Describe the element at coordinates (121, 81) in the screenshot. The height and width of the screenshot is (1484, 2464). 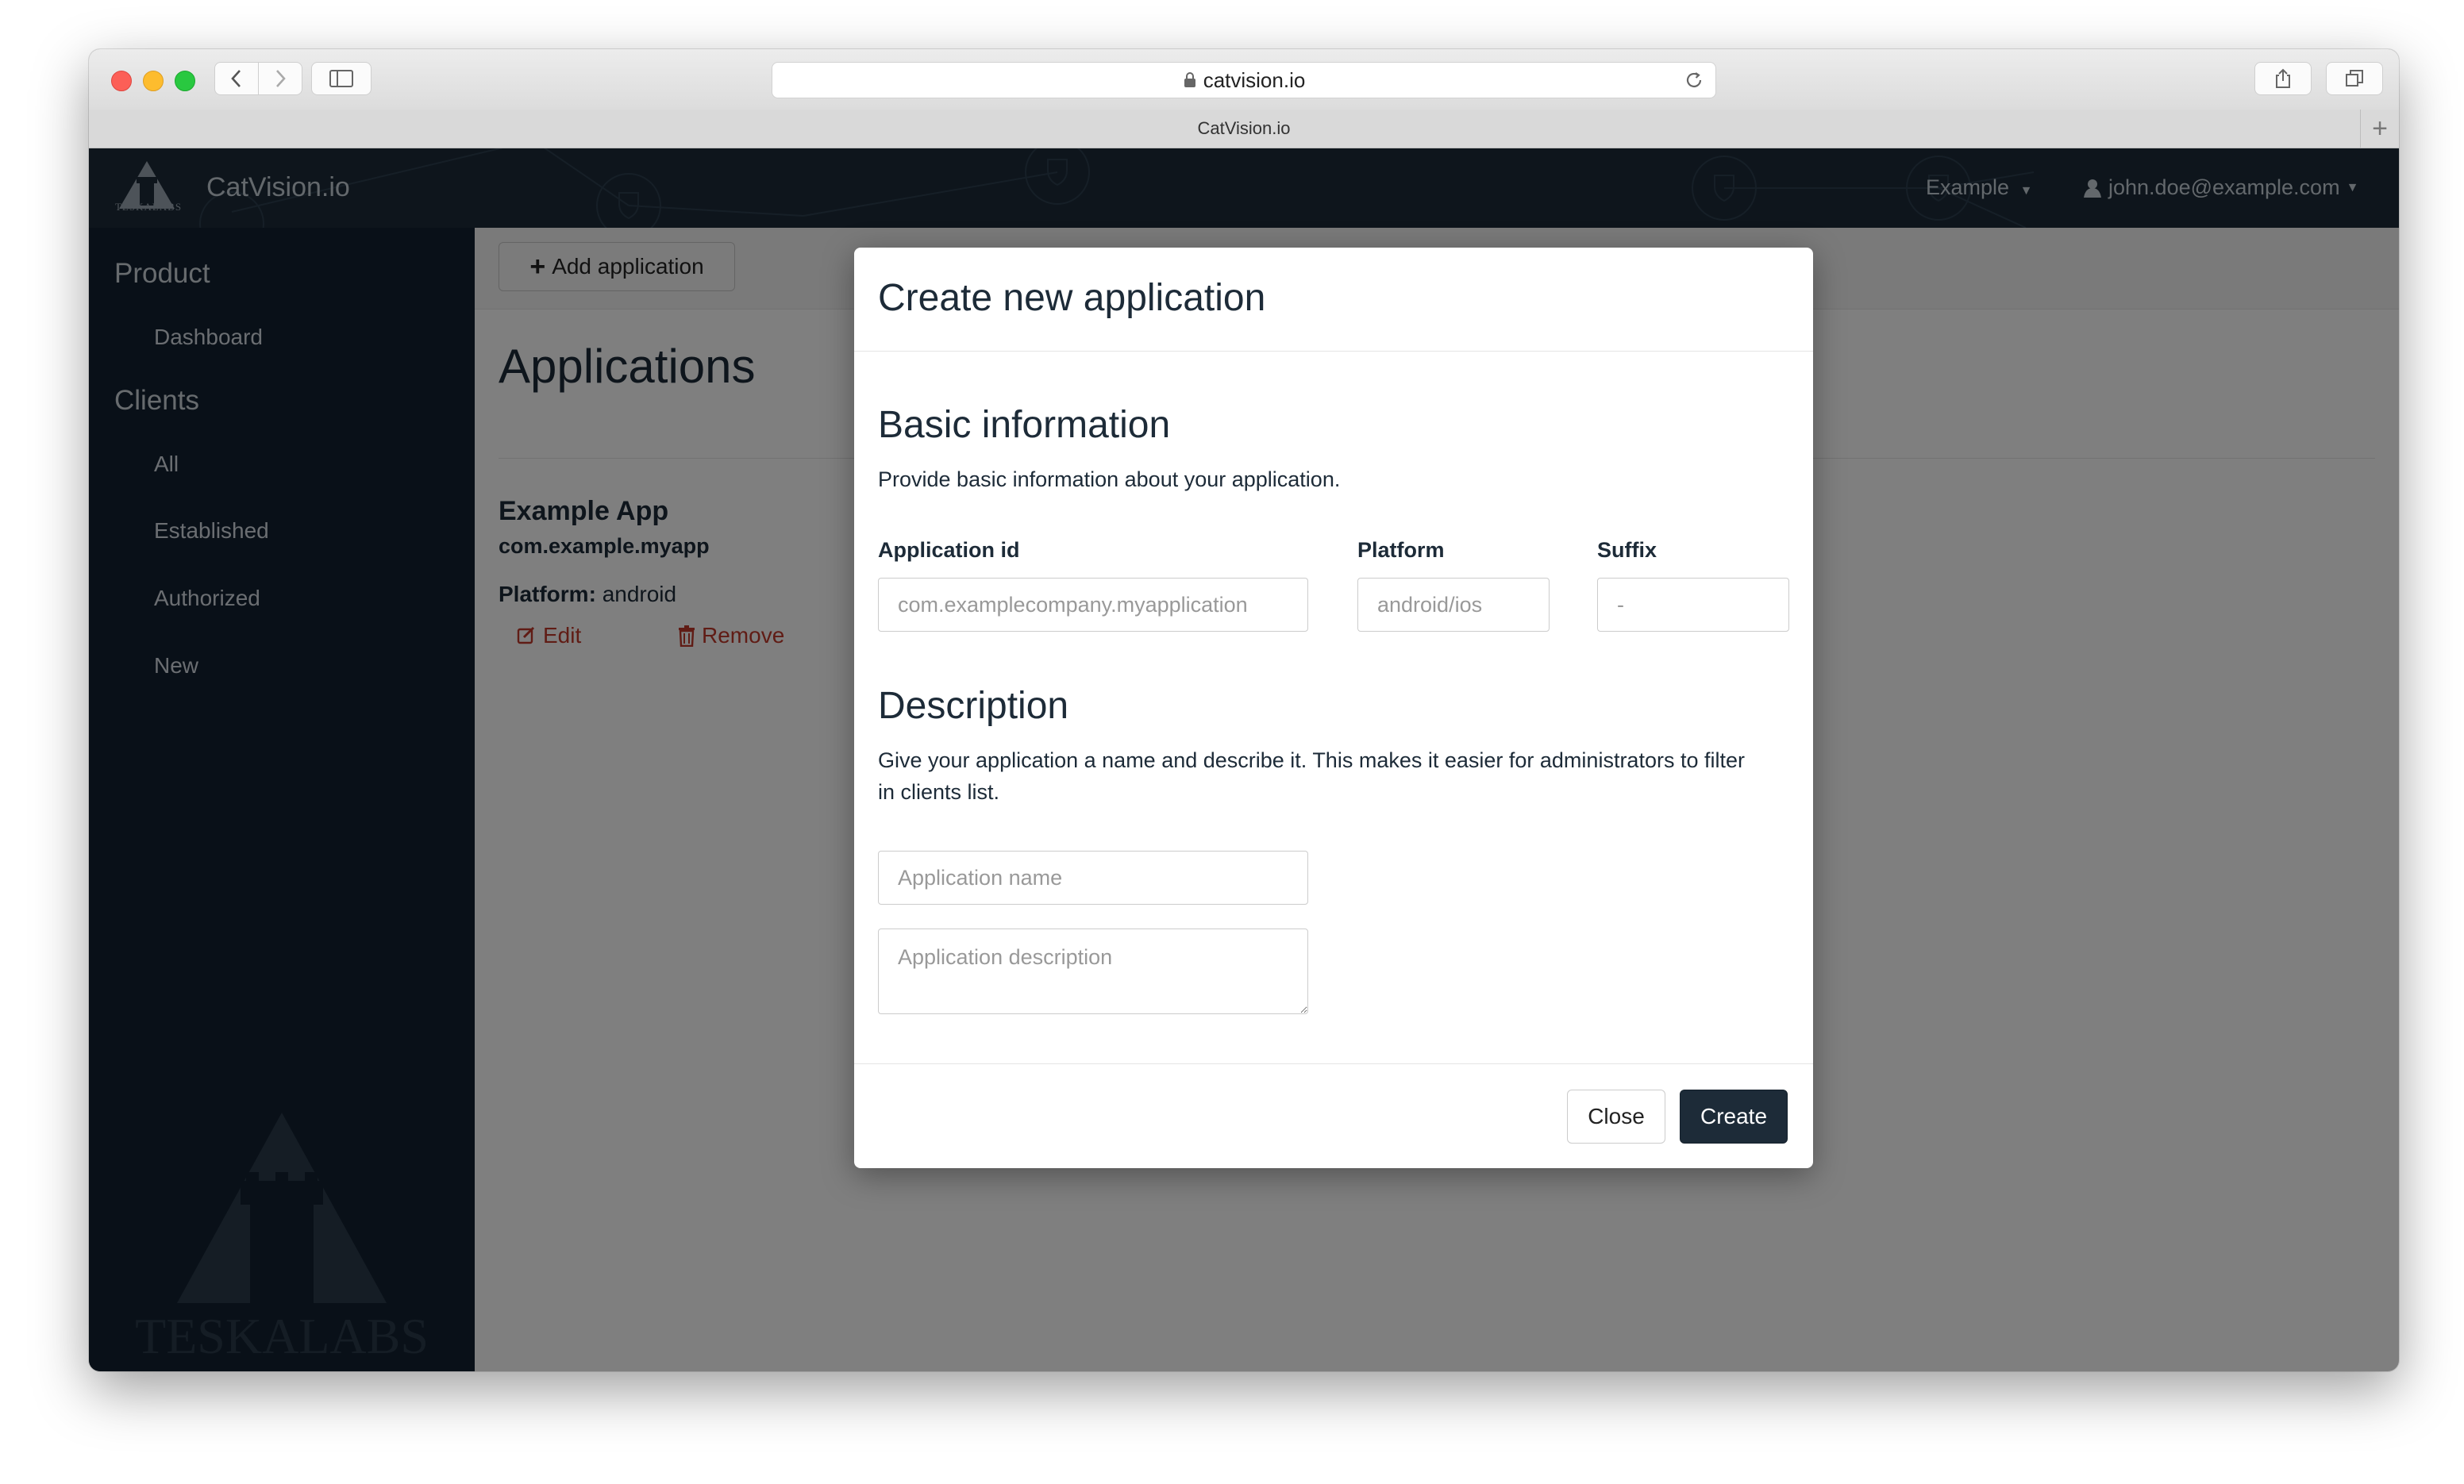
I see `close-window-button` at that location.